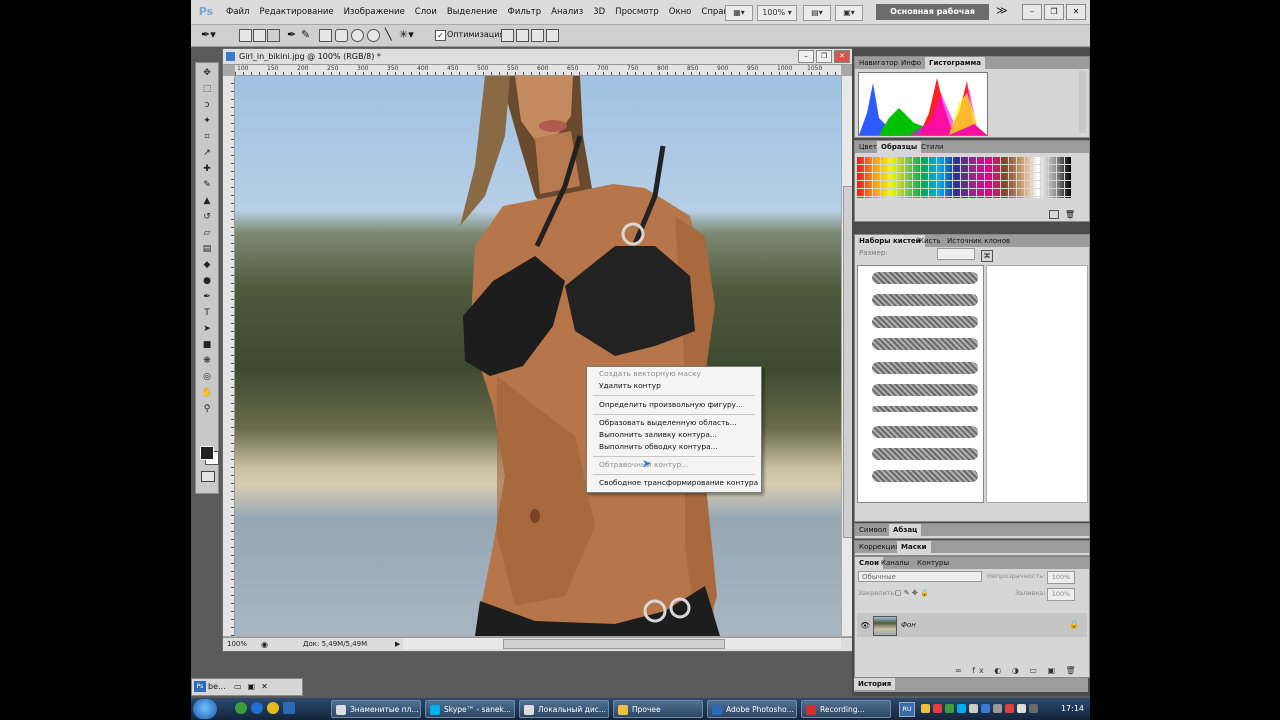 The height and width of the screenshot is (720, 1280). I want to click on subtract-path-icon, so click(522, 35).